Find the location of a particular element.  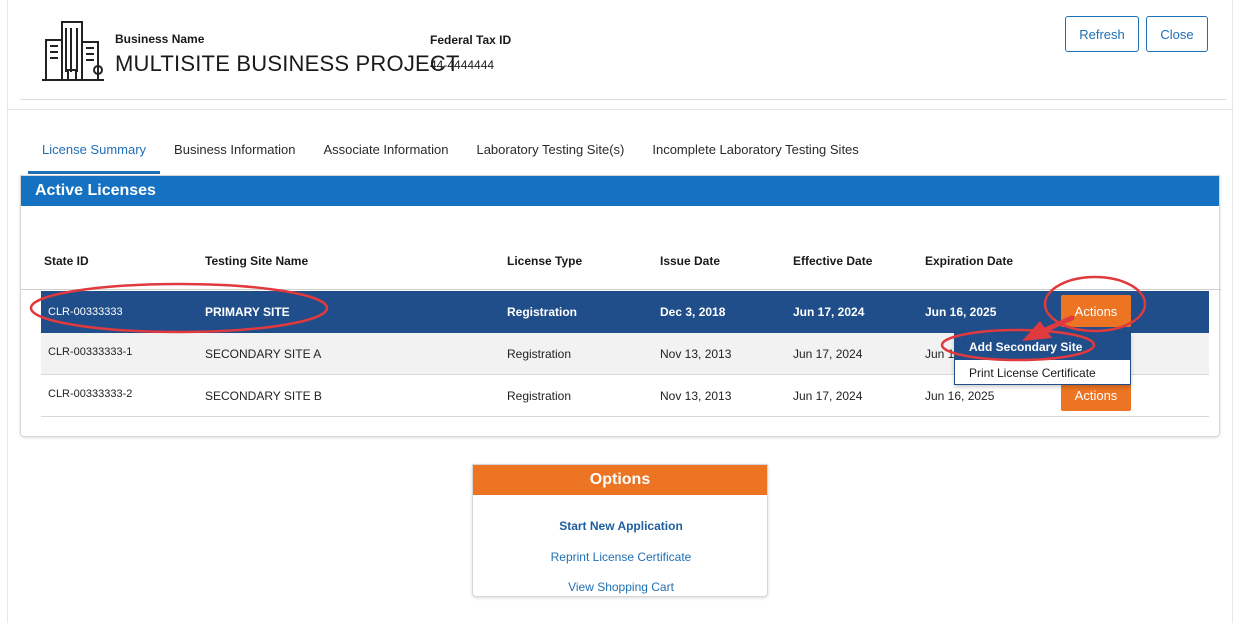

federal-tax-id-label: Federal Tax ID is located at coordinates (471, 40).